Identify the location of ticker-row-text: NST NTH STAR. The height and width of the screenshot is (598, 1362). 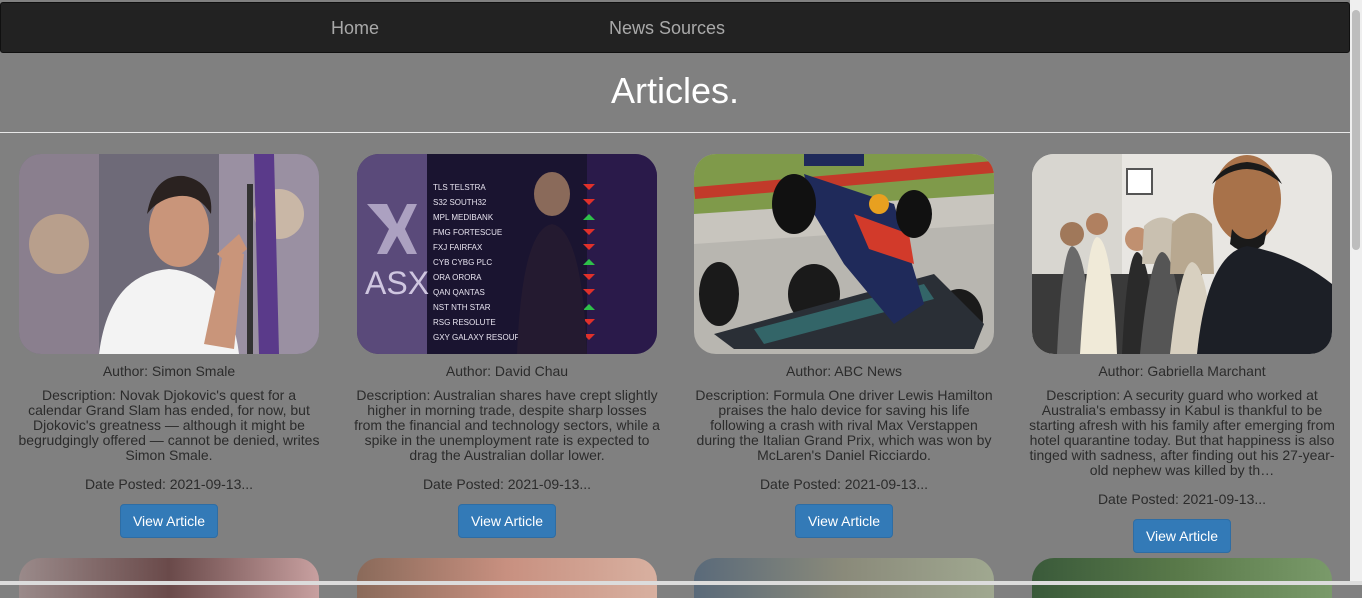
(462, 307).